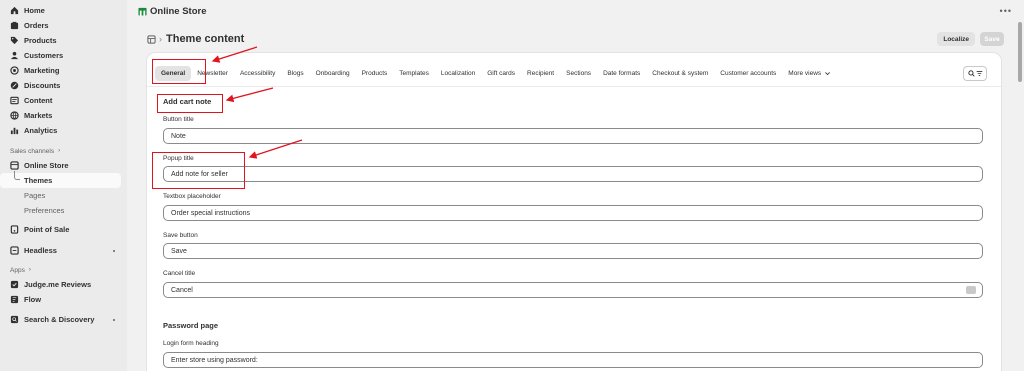 Image resolution: width=1024 pixels, height=371 pixels. What do you see at coordinates (35, 195) in the screenshot?
I see `sidebar-item-label: Pages` at bounding box center [35, 195].